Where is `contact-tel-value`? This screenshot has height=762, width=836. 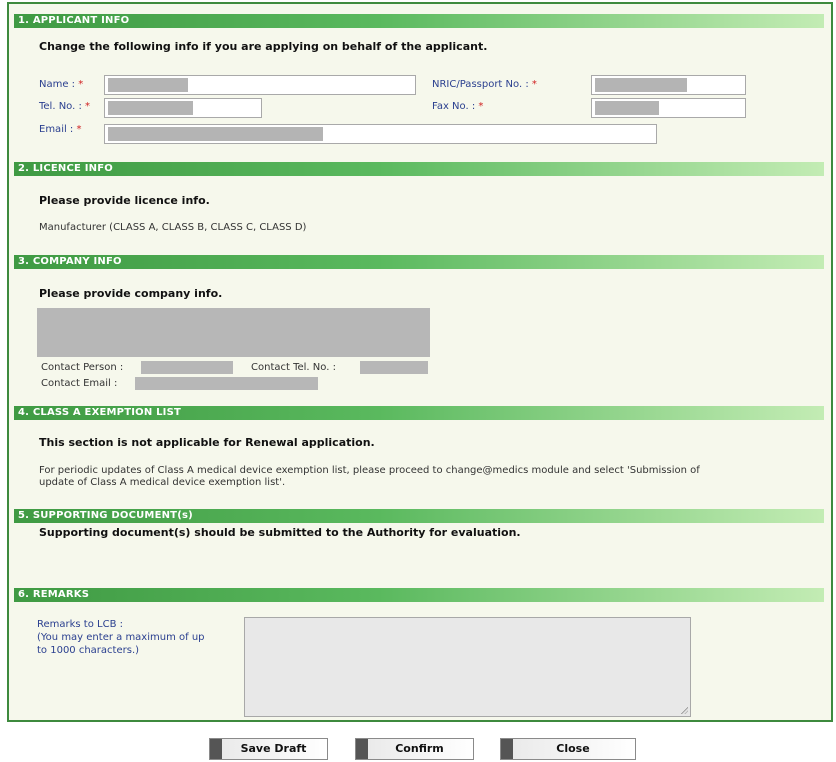
contact-tel-value is located at coordinates (394, 367).